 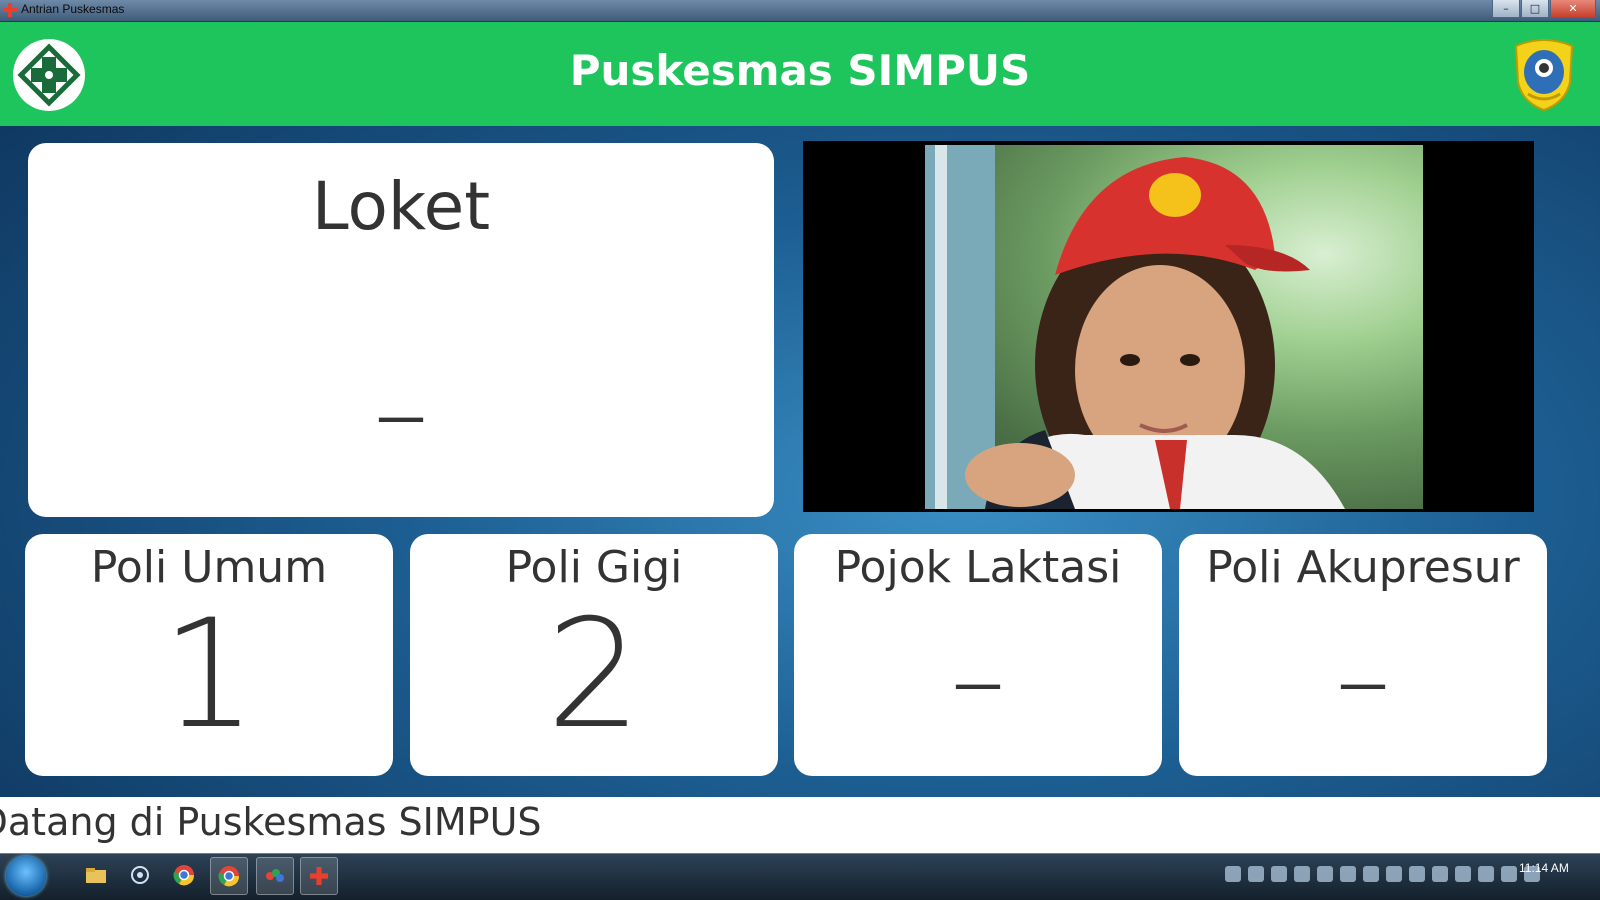 What do you see at coordinates (1382, 874) in the screenshot?
I see `system-tray` at bounding box center [1382, 874].